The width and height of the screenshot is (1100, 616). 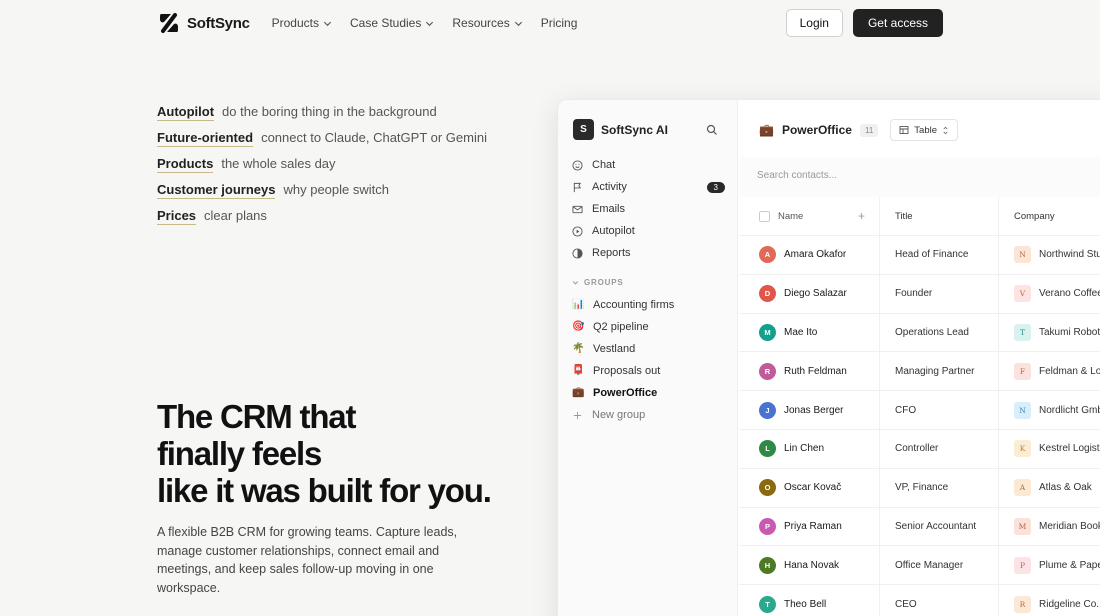 What do you see at coordinates (613, 231) in the screenshot?
I see `sidebar-item-label: Autopilot` at bounding box center [613, 231].